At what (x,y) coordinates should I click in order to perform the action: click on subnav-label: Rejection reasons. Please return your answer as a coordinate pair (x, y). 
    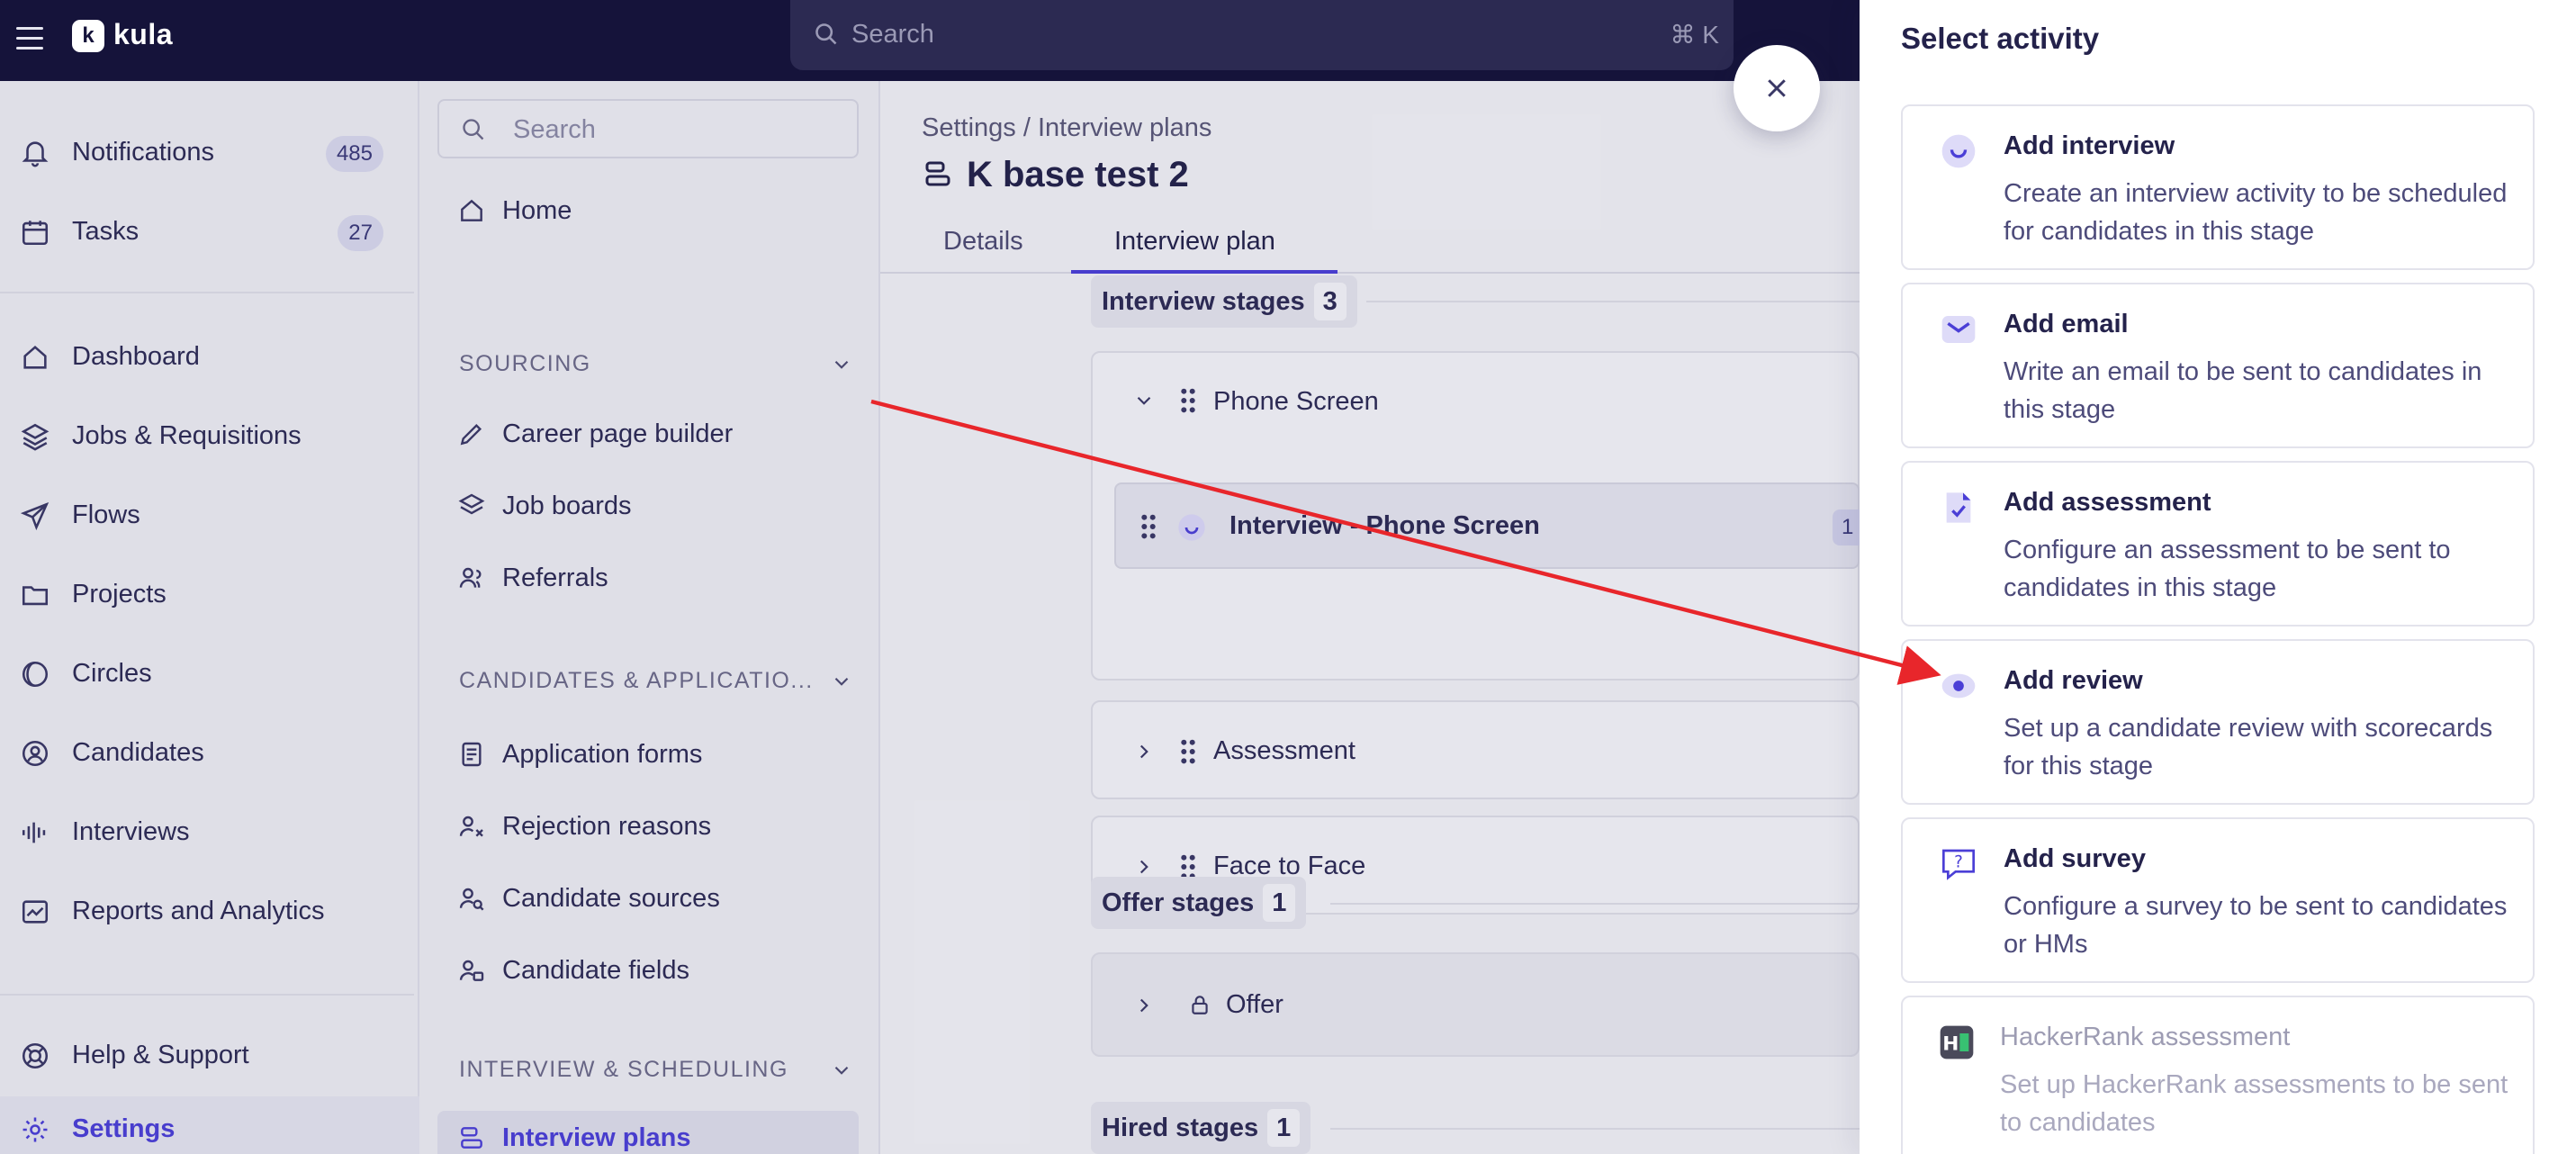
    Looking at the image, I should click on (607, 826).